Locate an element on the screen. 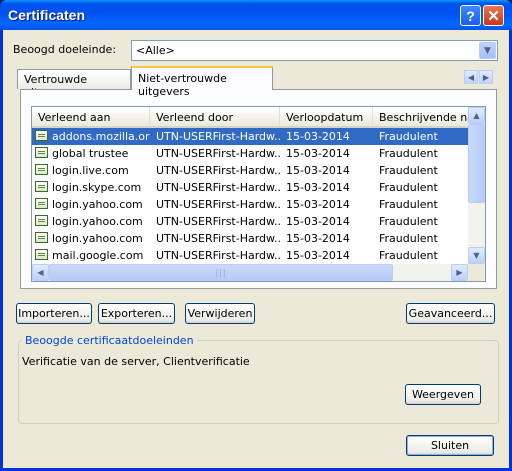  cell-issued-to: addons.mozilla.org is located at coordinates (101, 136).